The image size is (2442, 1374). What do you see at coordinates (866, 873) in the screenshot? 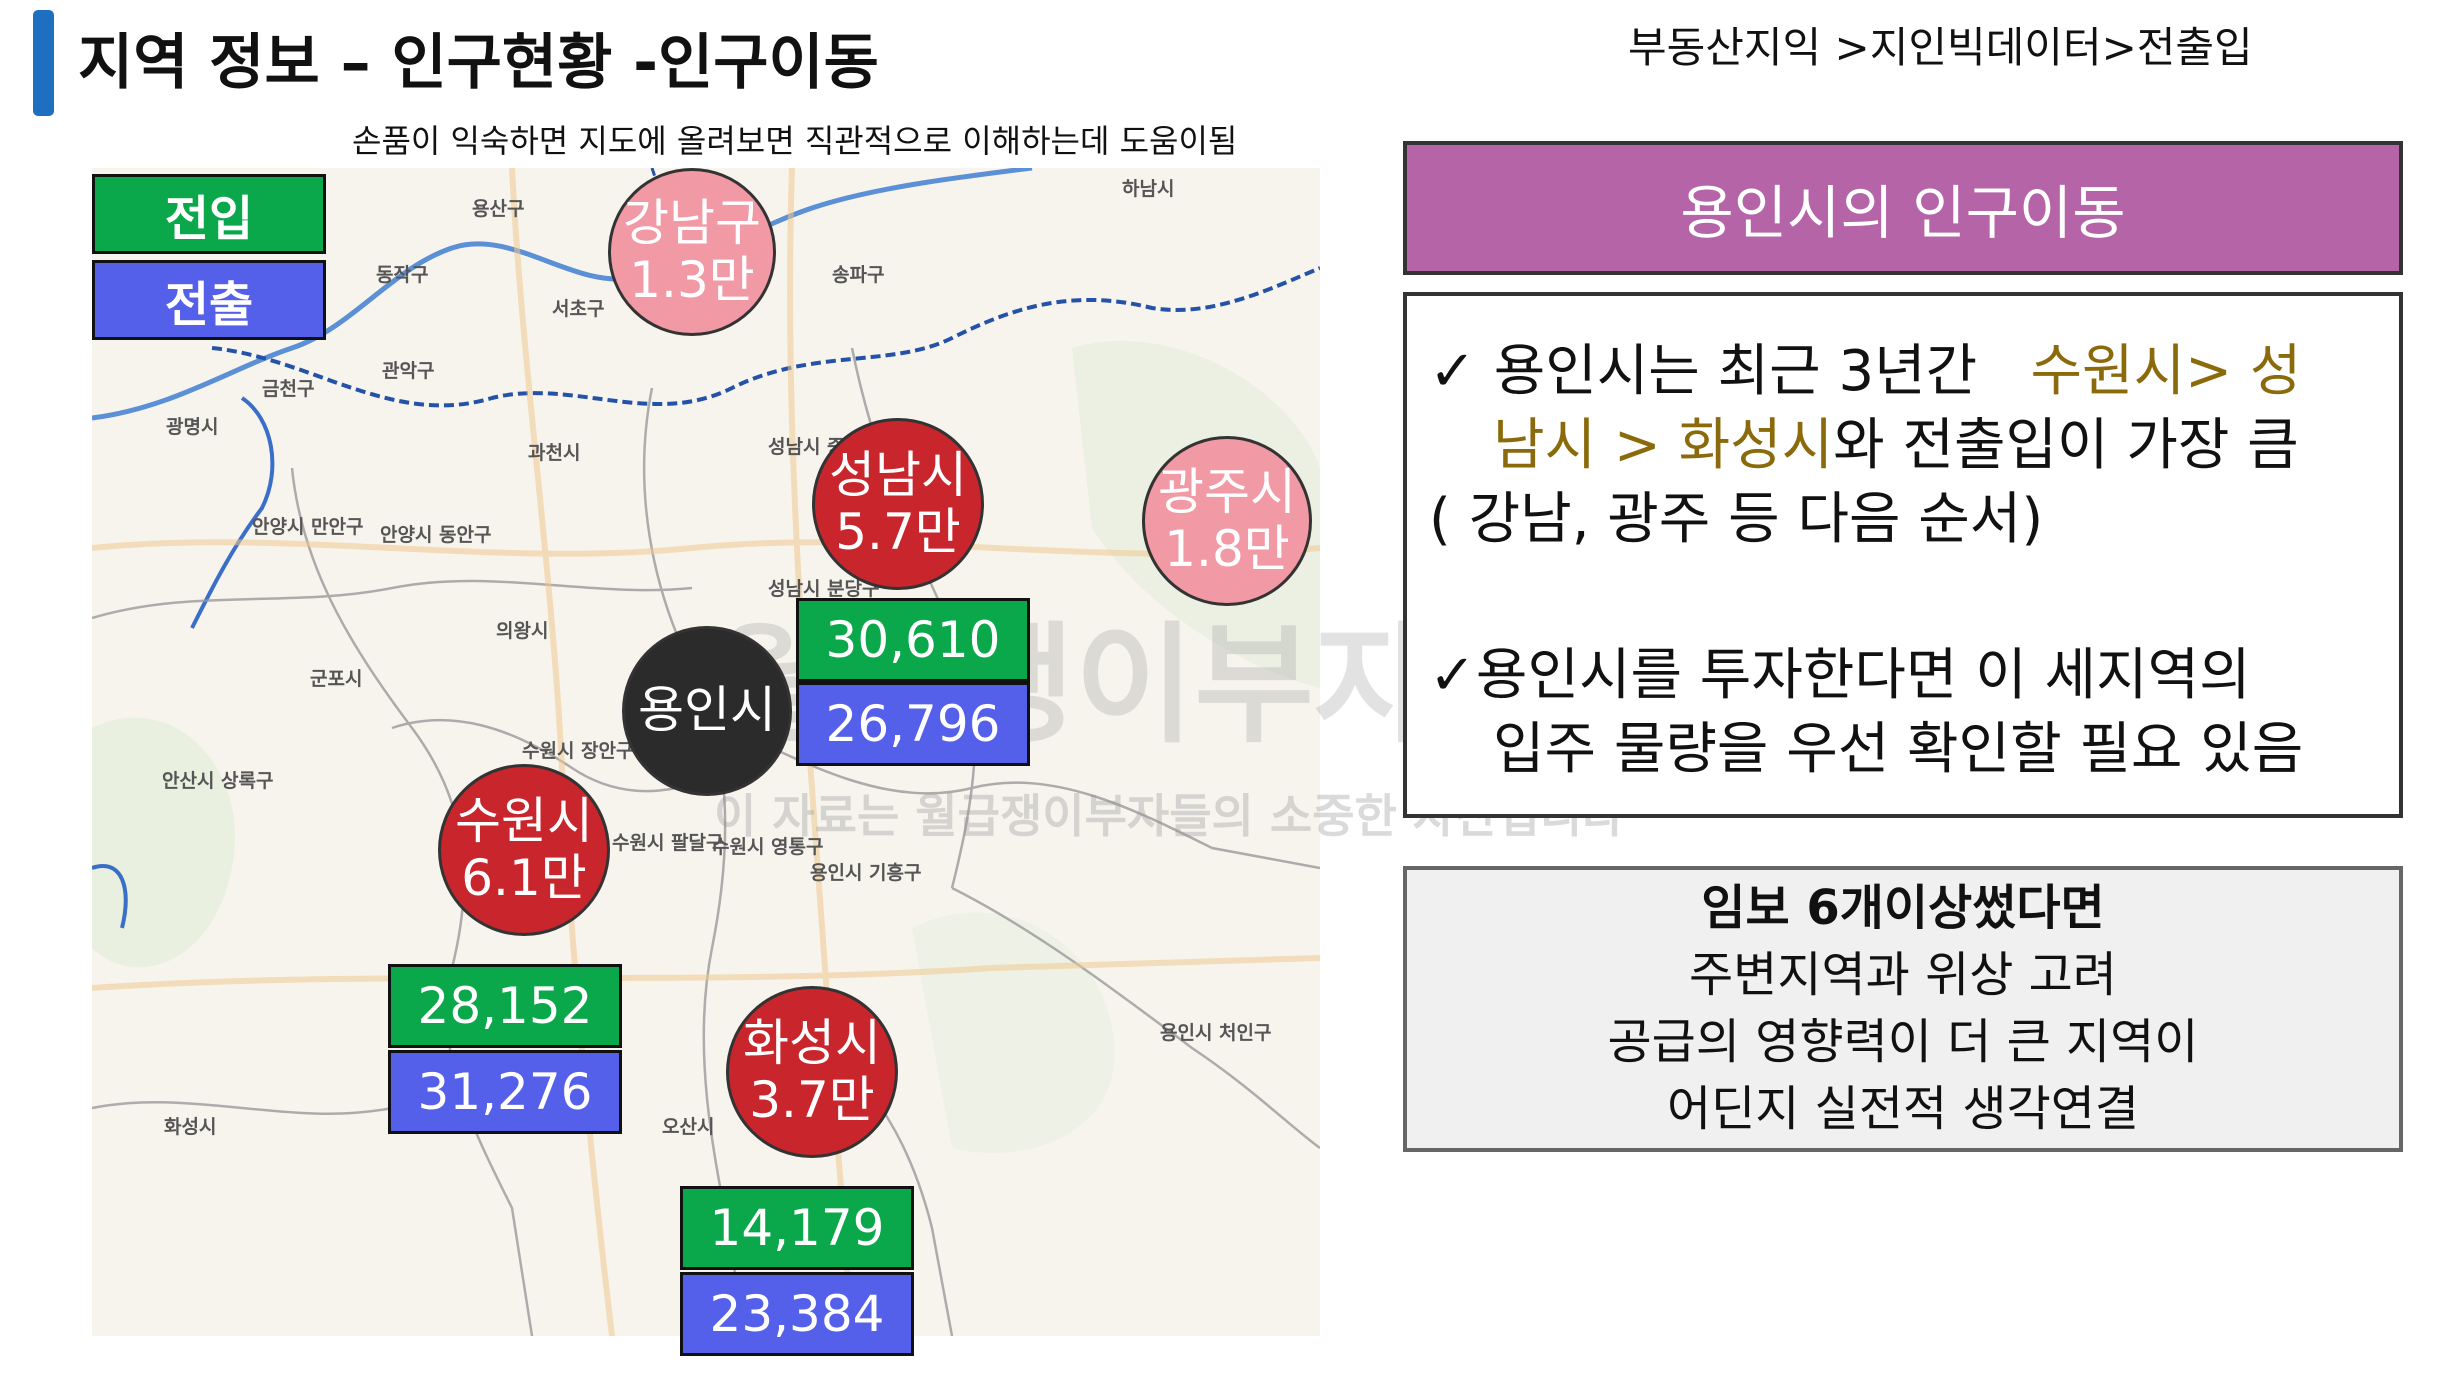
I see `map-label: 용인시 기흥구` at bounding box center [866, 873].